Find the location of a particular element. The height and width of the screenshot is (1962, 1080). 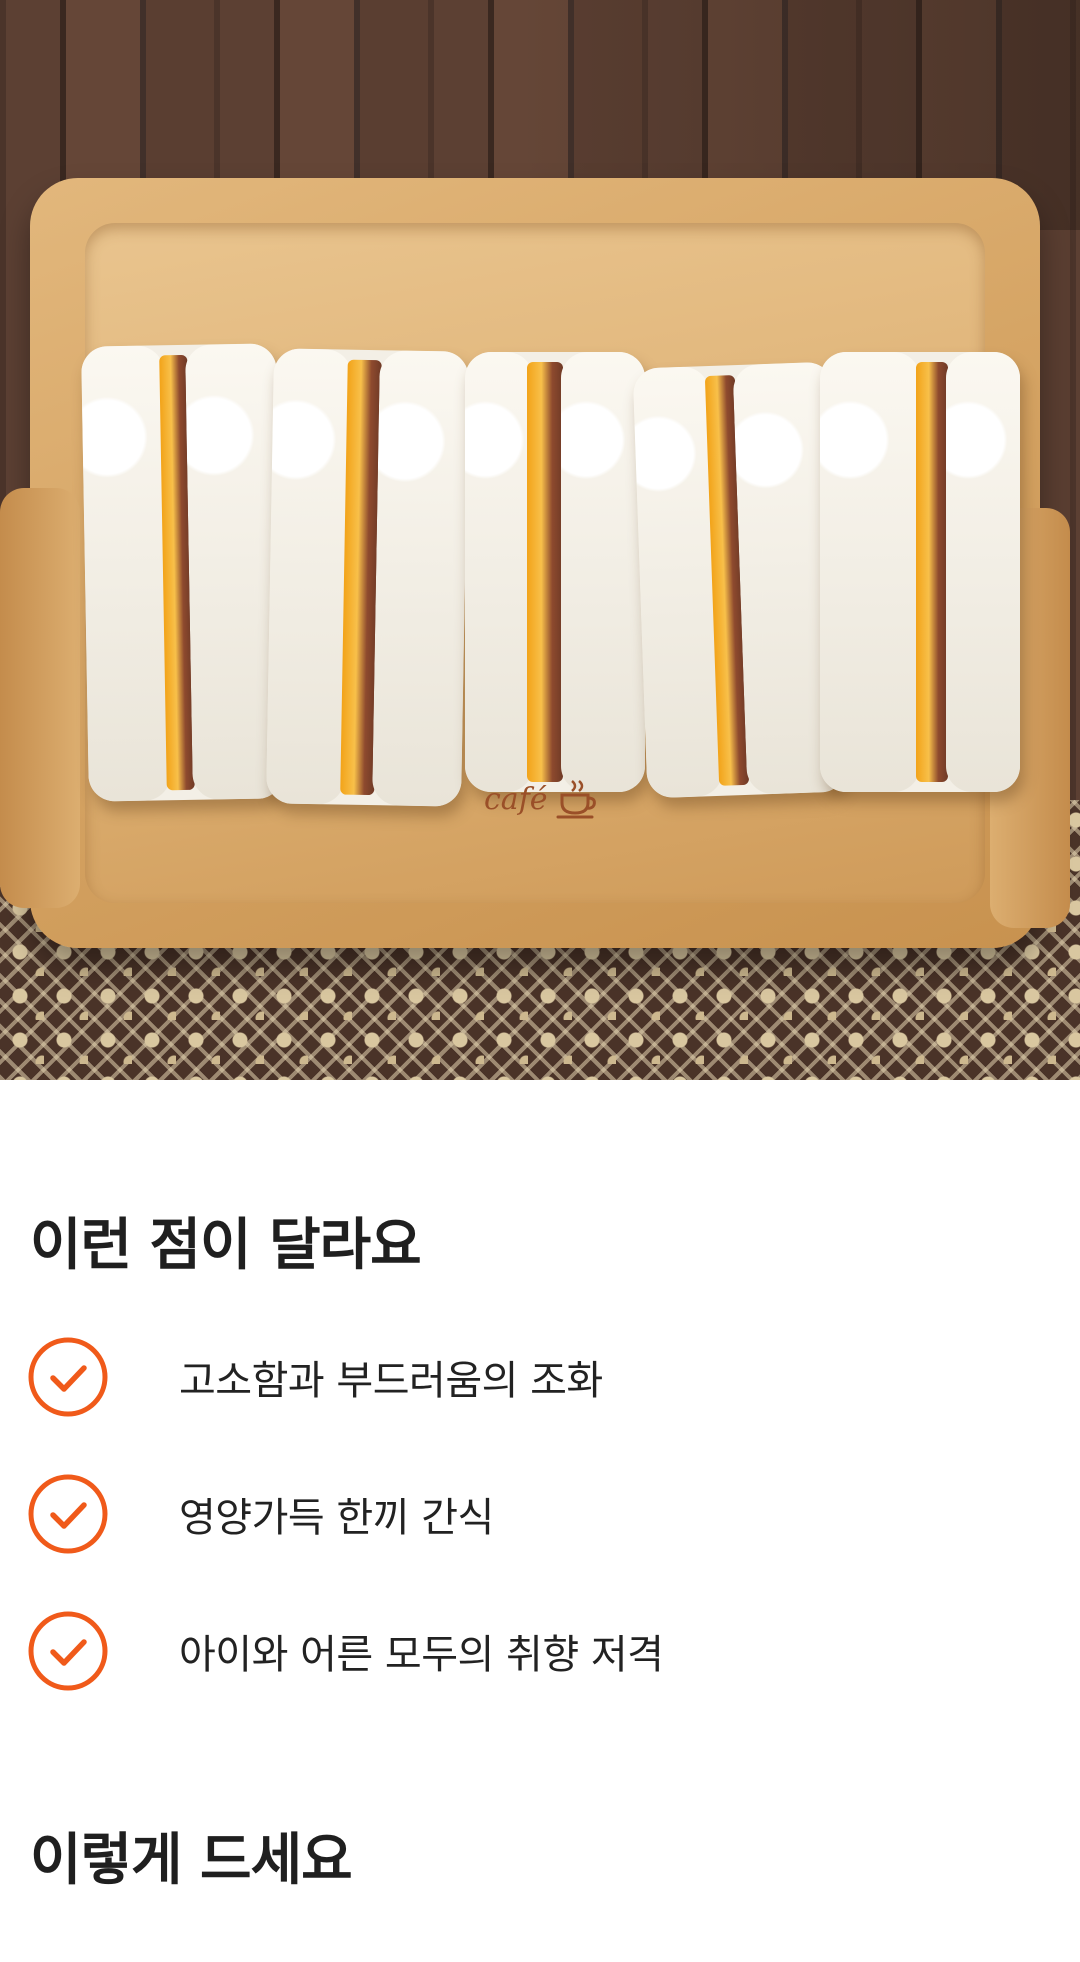

feature-label: 고소함과 부드러움의 조화 is located at coordinates (391, 1381).